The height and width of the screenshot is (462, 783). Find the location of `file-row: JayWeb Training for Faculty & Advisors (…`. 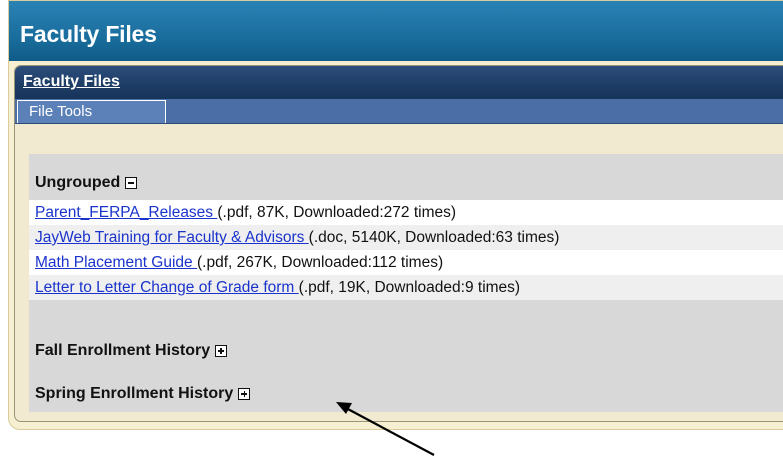

file-row: JayWeb Training for Faculty & Advisors (… is located at coordinates (406, 237).